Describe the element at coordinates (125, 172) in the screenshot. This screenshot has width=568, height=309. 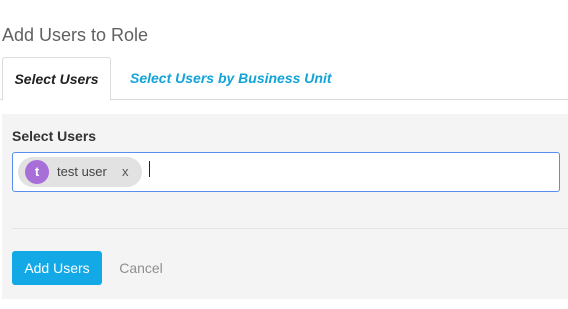
I see `remove-user-button: x` at that location.